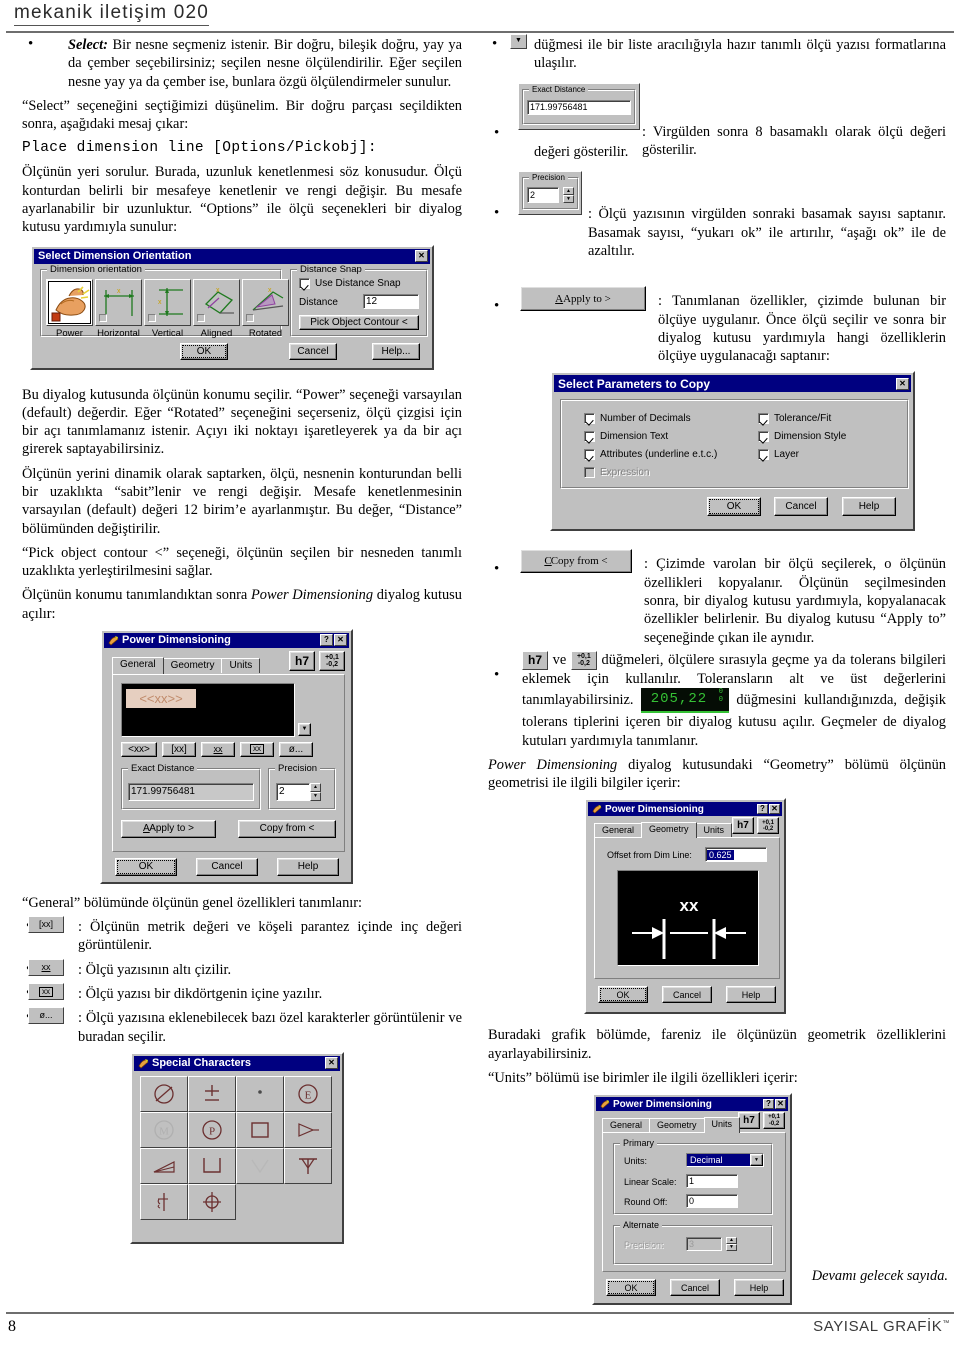  I want to click on position-cross-icon, so click(212, 1201).